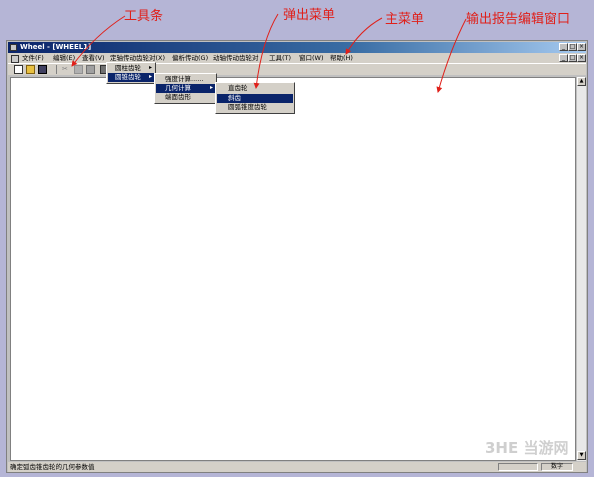  Describe the element at coordinates (297, 467) in the screenshot. I see `status-bar: 确定弧齿锥齿轮的几何参数值 数字` at that location.